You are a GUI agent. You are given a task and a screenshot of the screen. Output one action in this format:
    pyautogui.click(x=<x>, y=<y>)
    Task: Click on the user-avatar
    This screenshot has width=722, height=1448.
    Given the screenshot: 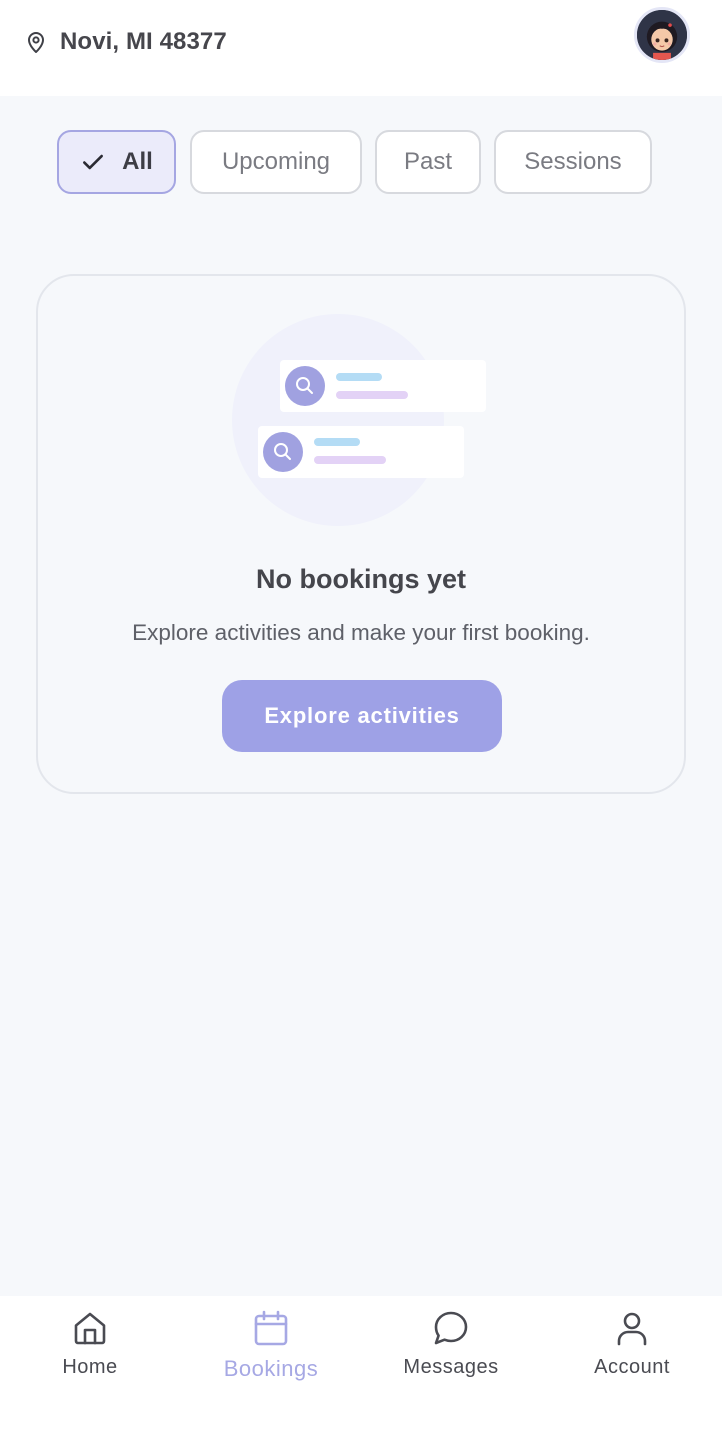 What is the action you would take?
    pyautogui.click(x=662, y=35)
    